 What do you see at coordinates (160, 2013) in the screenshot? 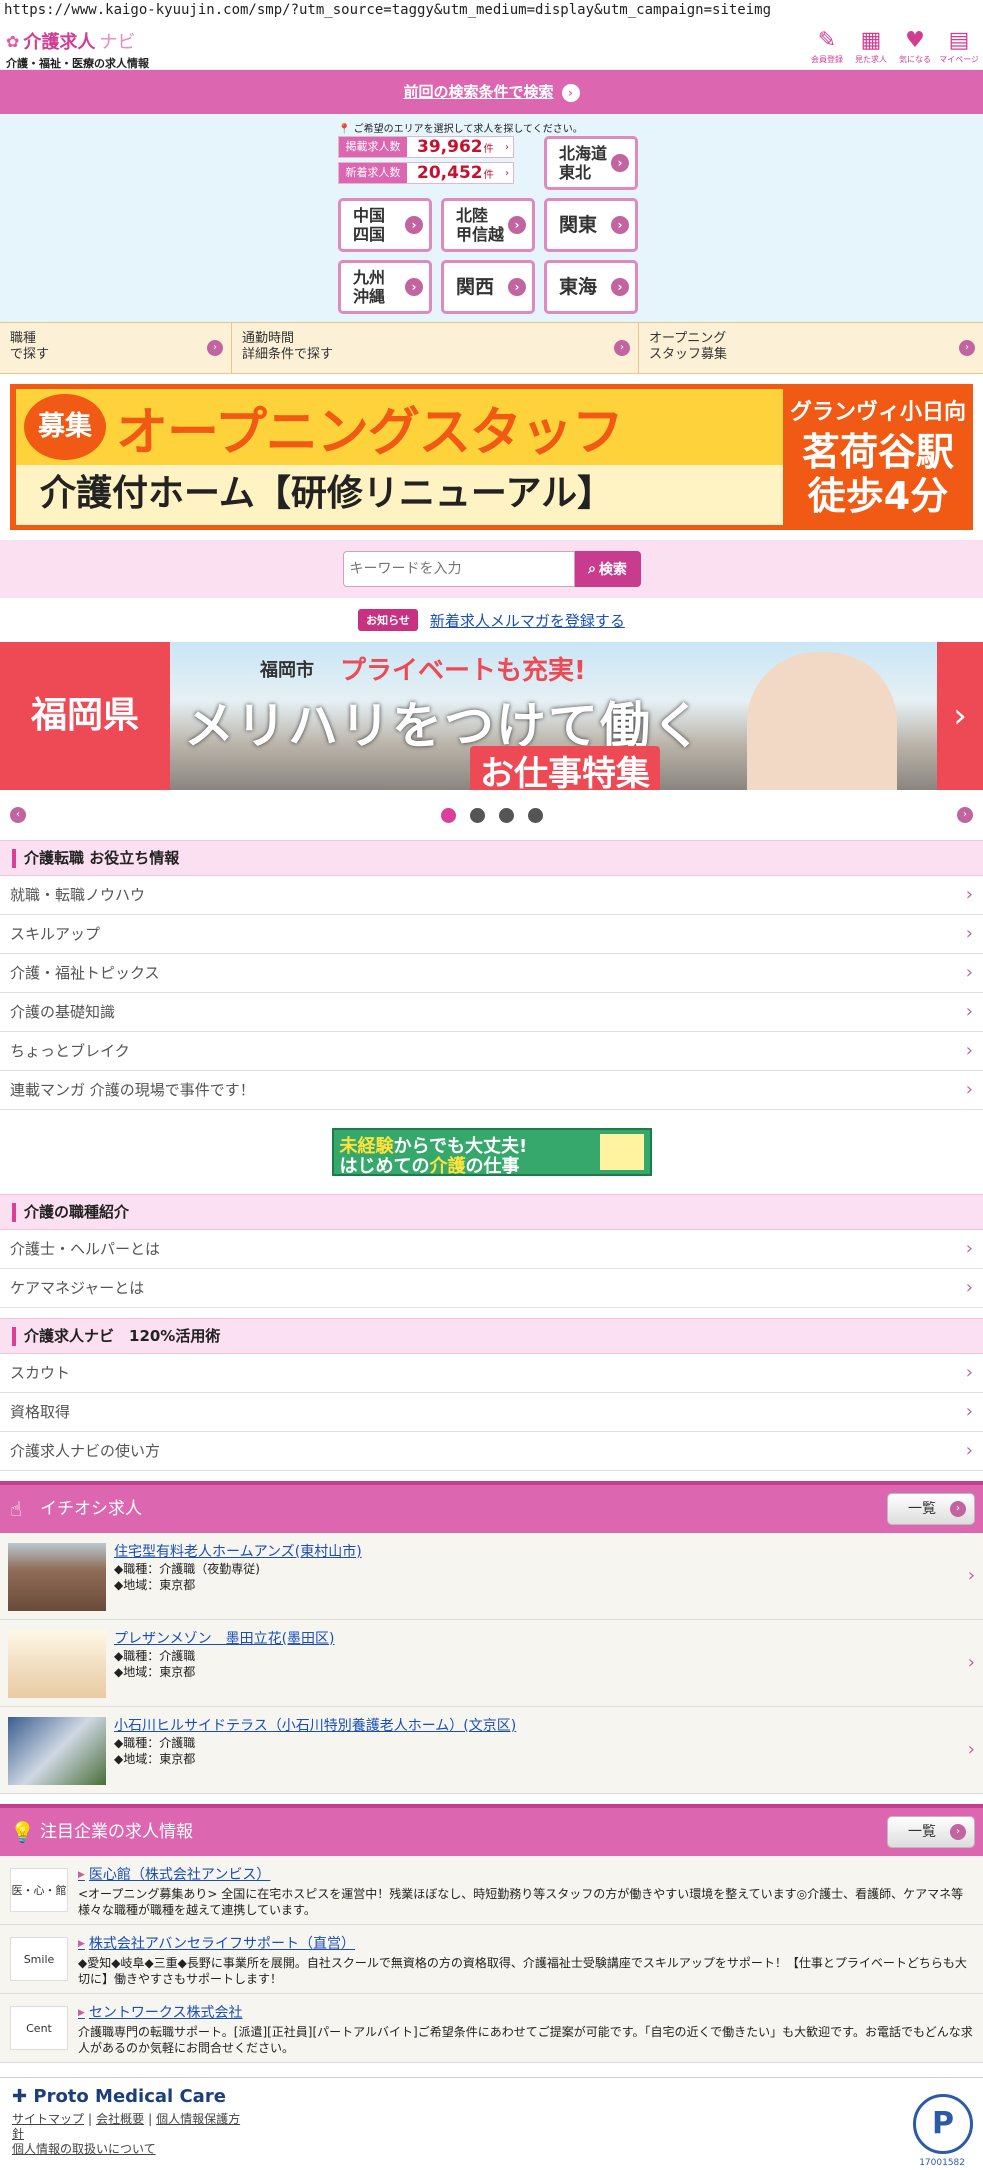
I see `company-name-link: セントワークス株式会社` at bounding box center [160, 2013].